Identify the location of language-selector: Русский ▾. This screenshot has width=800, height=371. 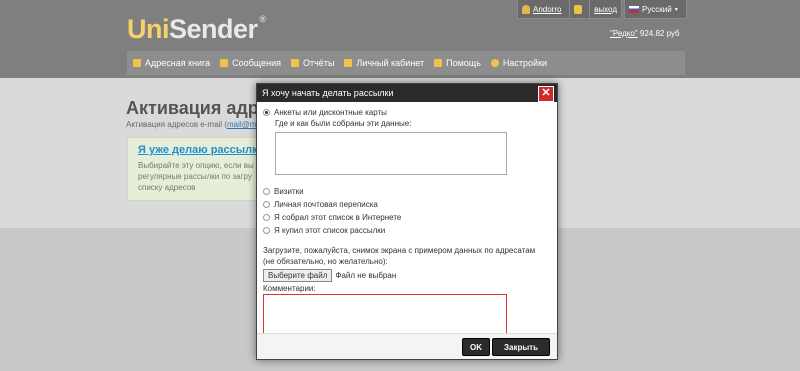
(655, 9).